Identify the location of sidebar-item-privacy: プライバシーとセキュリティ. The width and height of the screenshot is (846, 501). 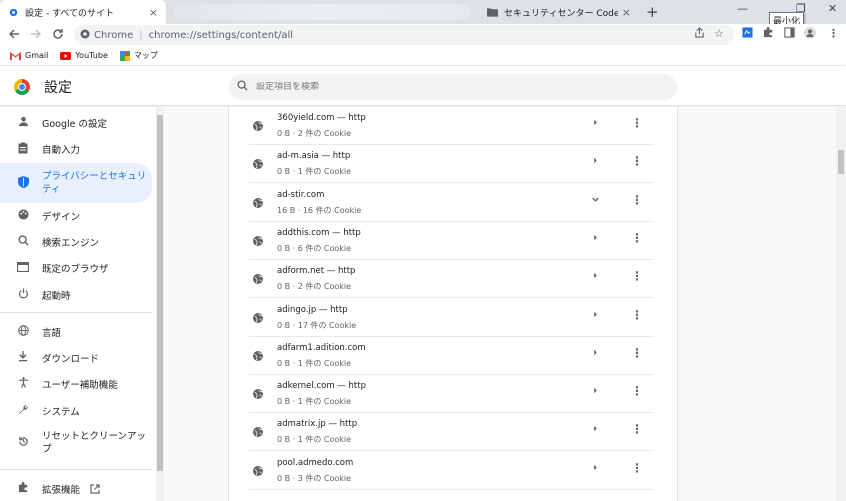
(76, 183).